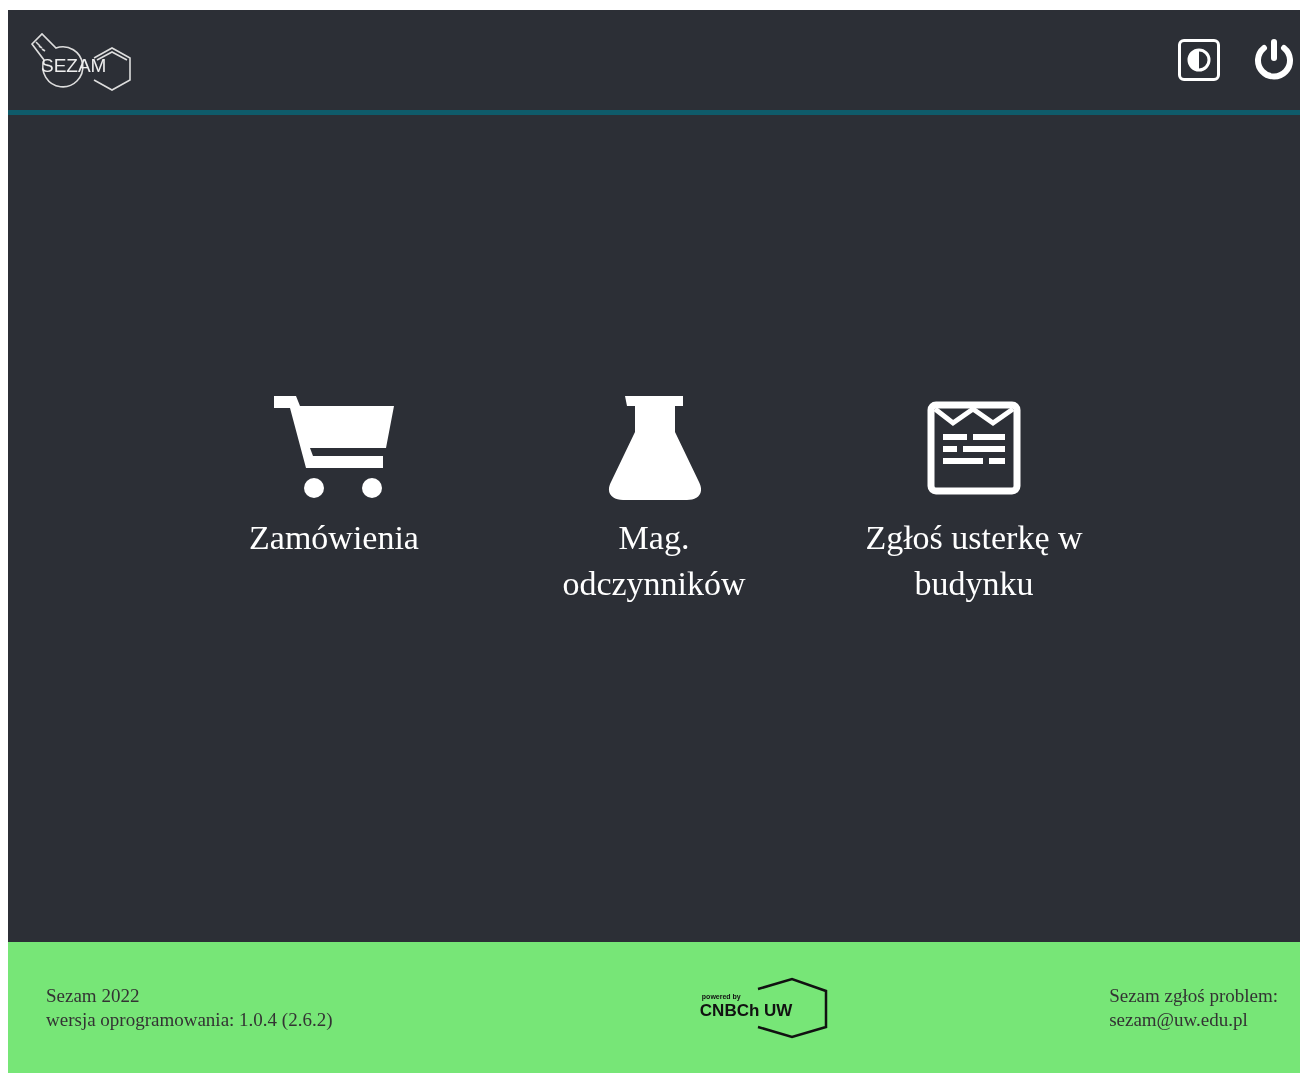 The height and width of the screenshot is (1073, 1300). What do you see at coordinates (334, 448) in the screenshot?
I see `cart-icon` at bounding box center [334, 448].